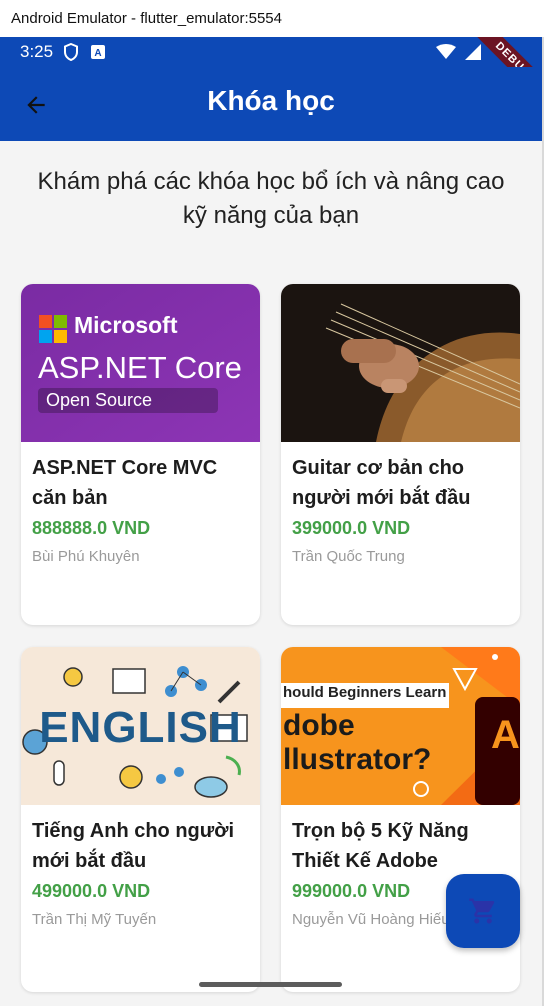 Image resolution: width=544 pixels, height=1006 pixels. Describe the element at coordinates (365, 692) in the screenshot. I see `thumb-line1-text: hould Beginners Learn` at that location.